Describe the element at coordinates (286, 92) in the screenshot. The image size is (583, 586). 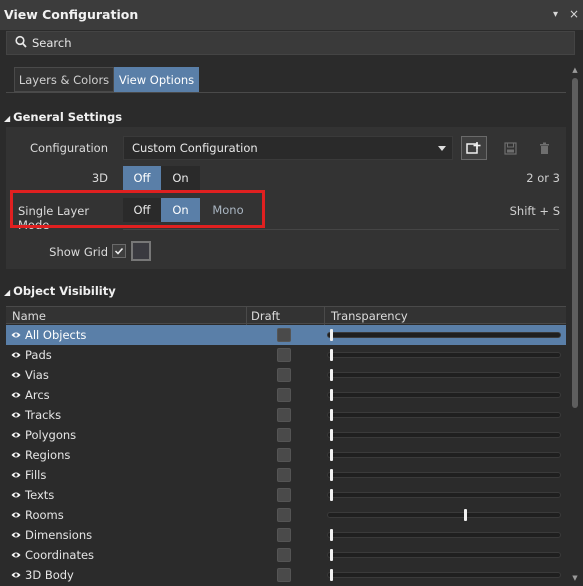
I see `tab-divider` at that location.